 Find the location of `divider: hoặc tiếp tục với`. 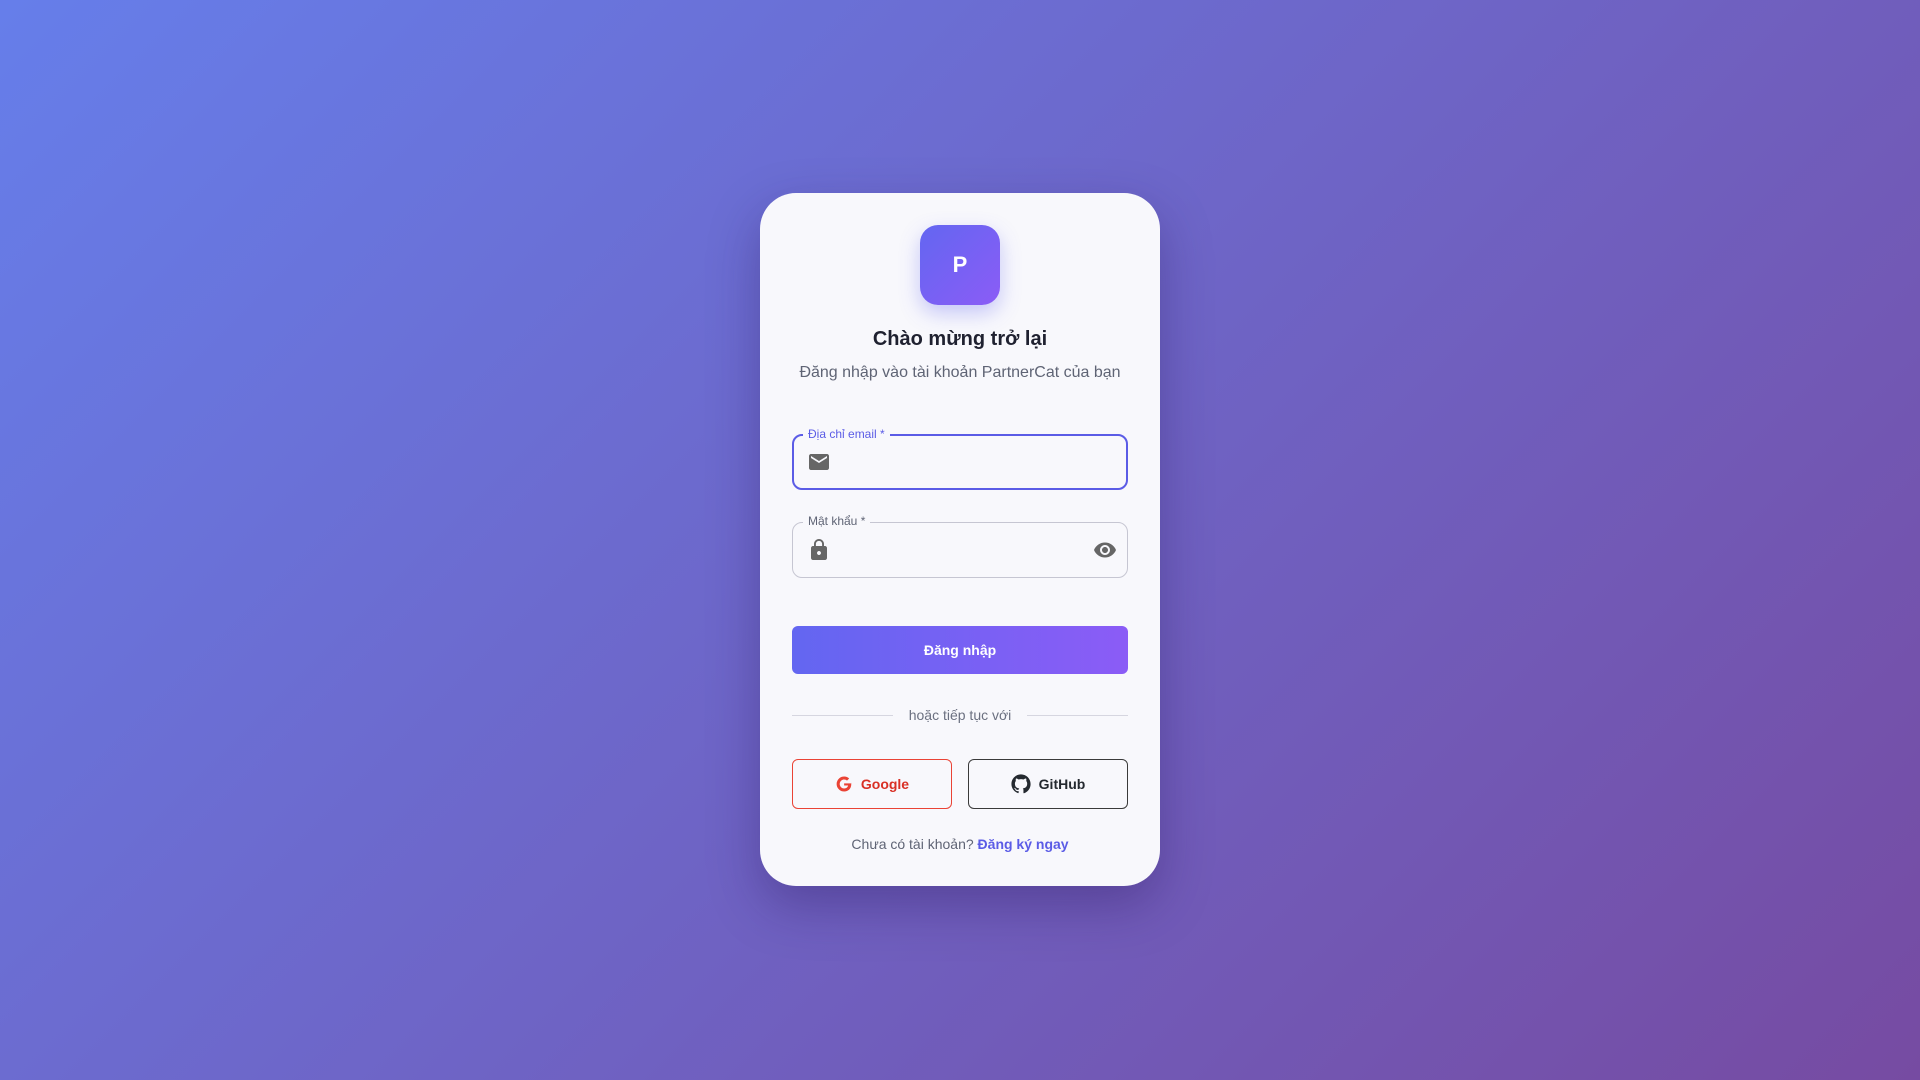

divider: hoặc tiếp tục với is located at coordinates (960, 715).